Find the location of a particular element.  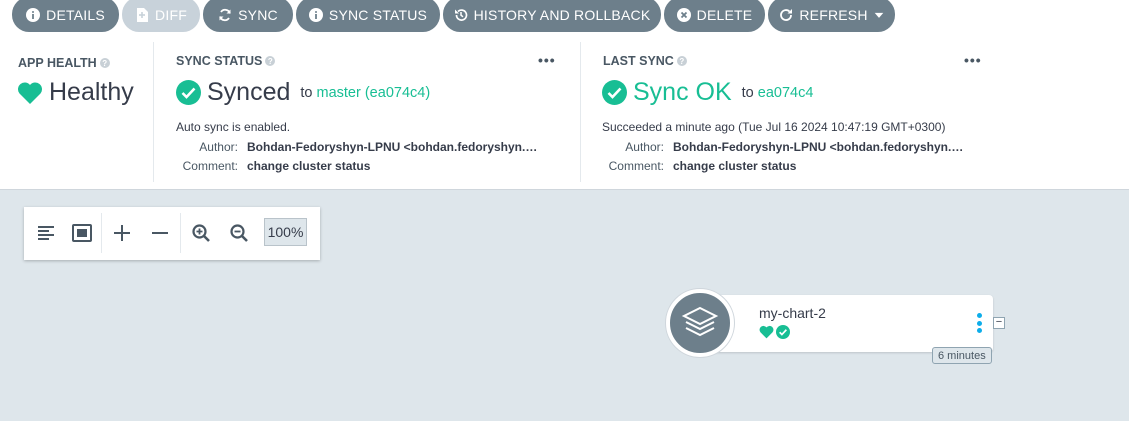

resource-node-icon-circle is located at coordinates (700, 323).